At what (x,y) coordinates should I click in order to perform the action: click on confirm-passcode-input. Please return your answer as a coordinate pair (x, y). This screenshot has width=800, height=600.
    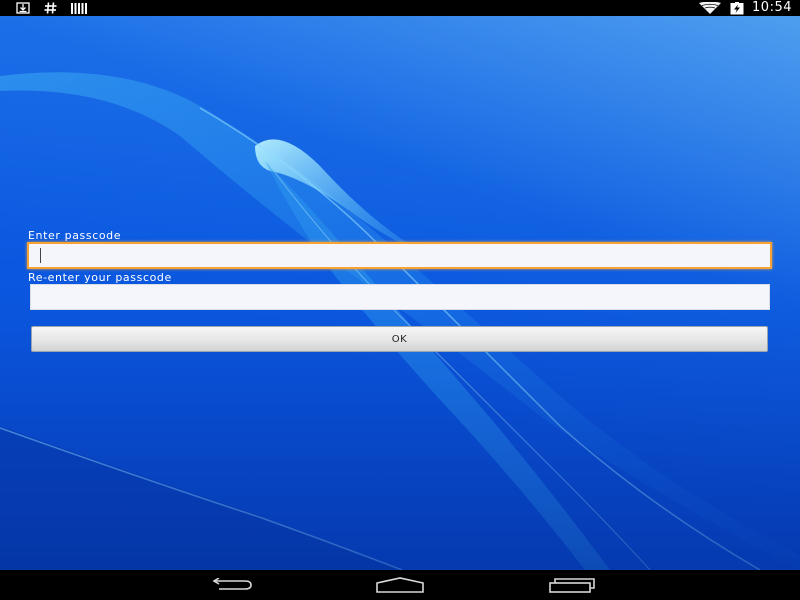
    Looking at the image, I should click on (400, 297).